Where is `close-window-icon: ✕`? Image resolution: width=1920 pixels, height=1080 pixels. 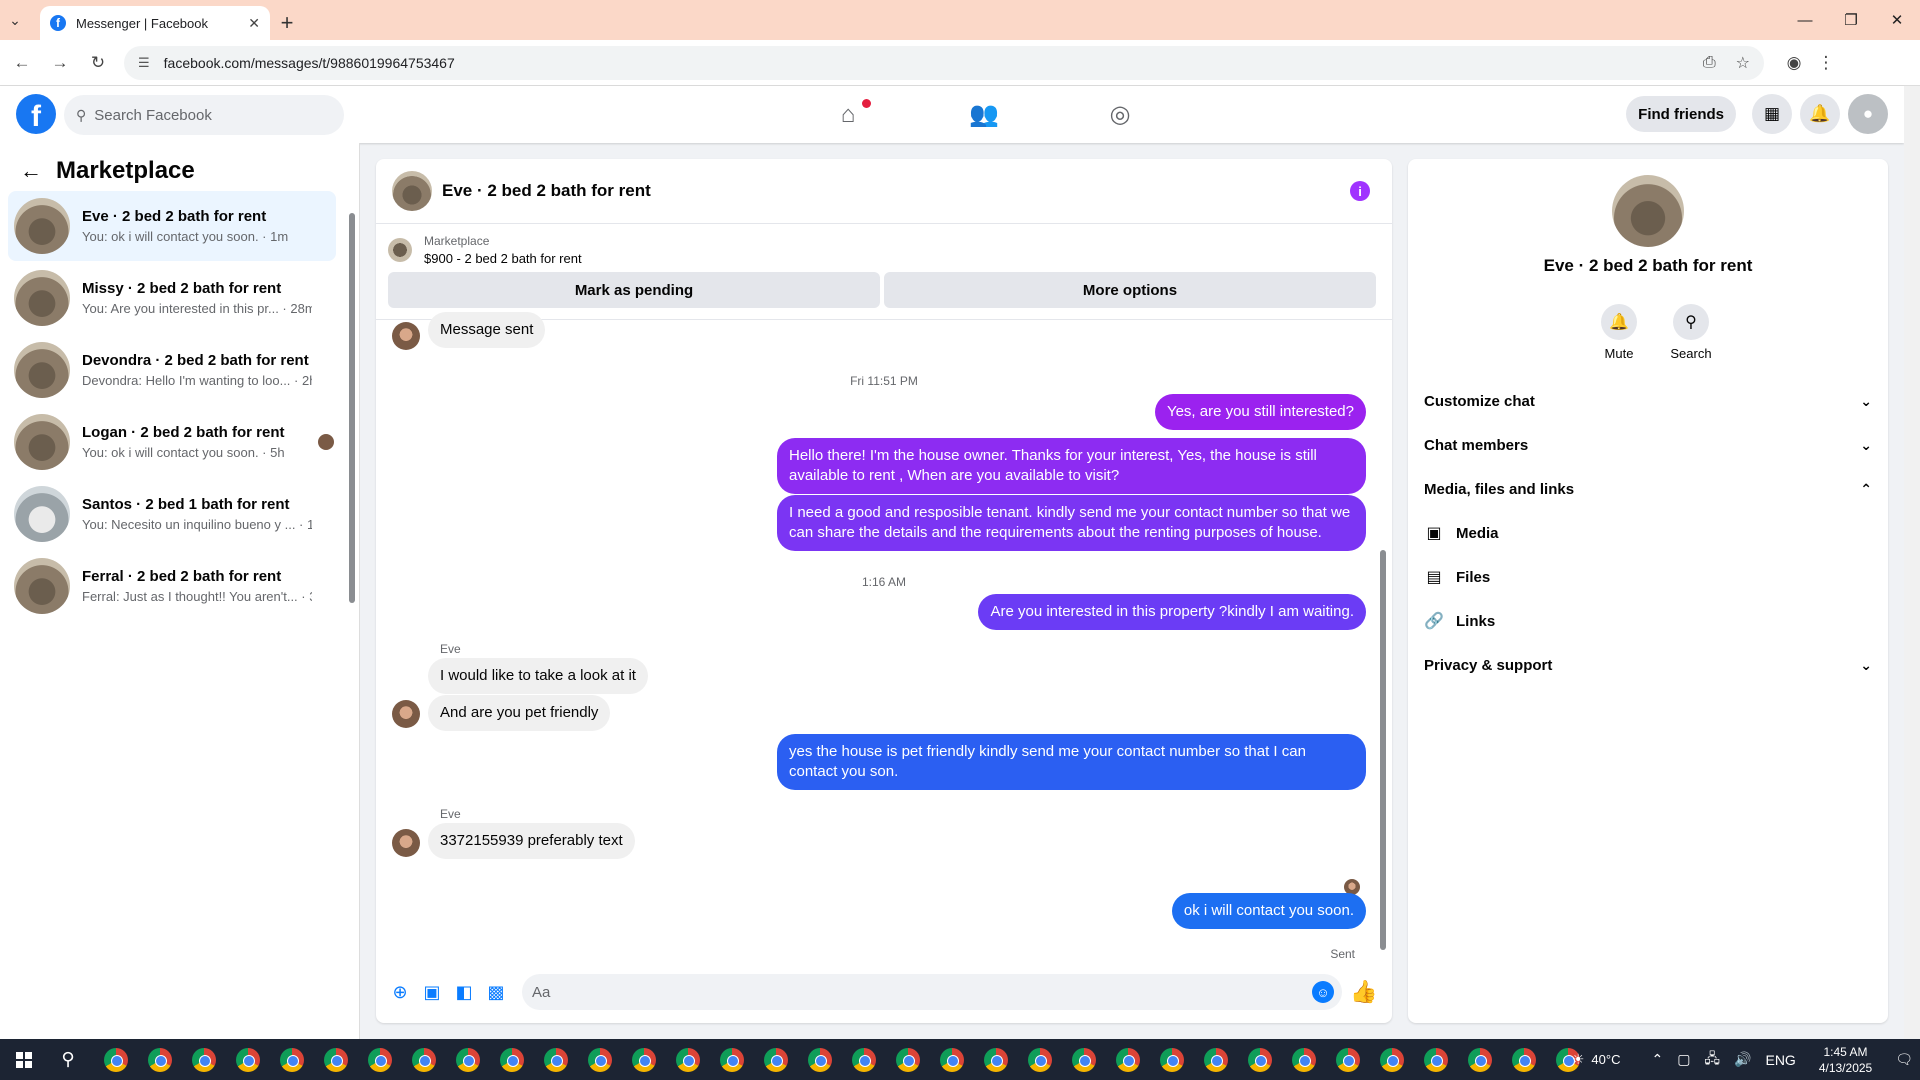 close-window-icon: ✕ is located at coordinates (1897, 20).